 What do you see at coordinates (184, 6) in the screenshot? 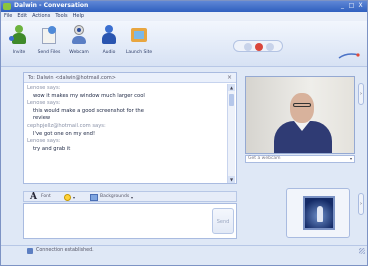
I see `title-bar: Dalwin - Conversation _ □ X` at bounding box center [184, 6].